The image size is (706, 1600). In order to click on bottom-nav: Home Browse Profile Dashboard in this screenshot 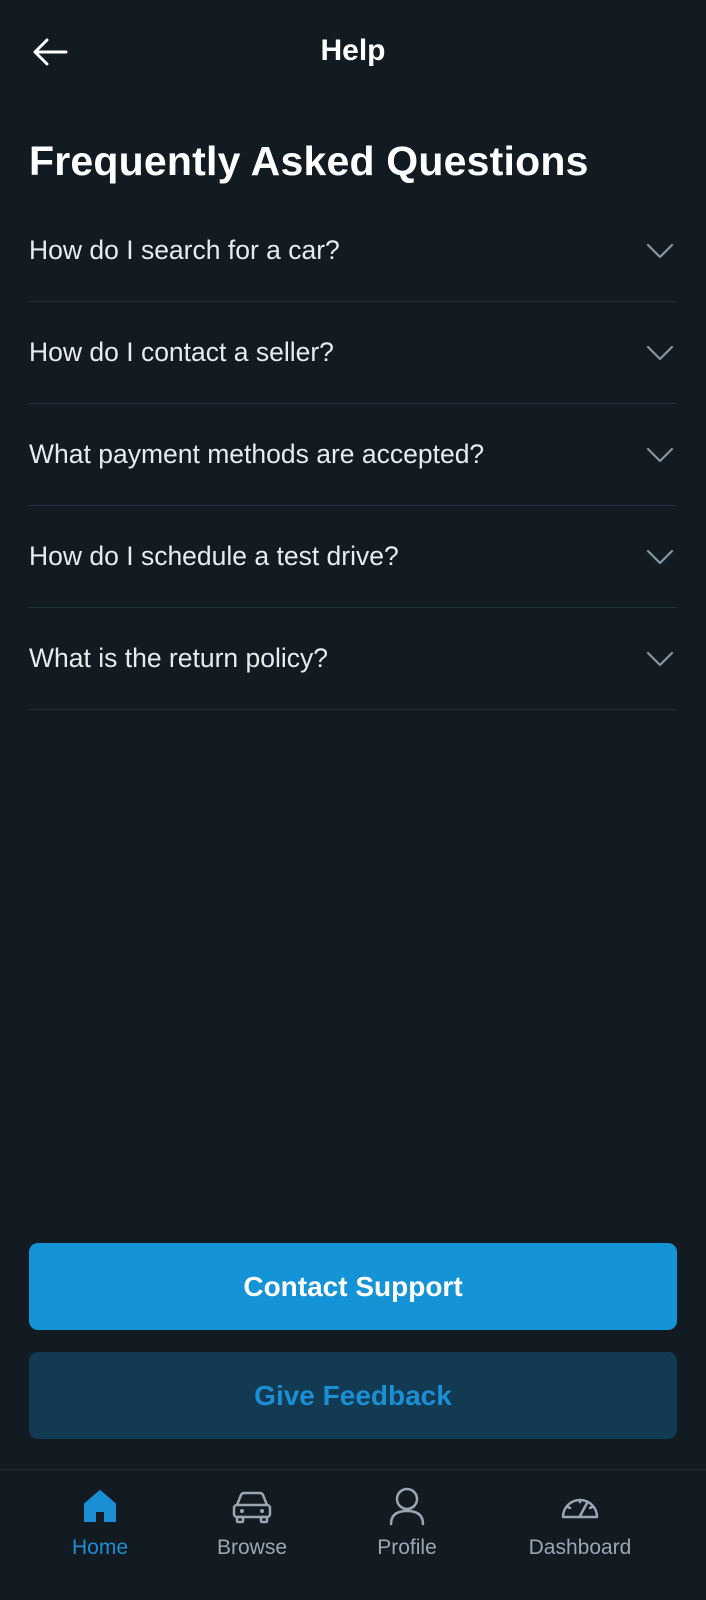, I will do `click(353, 1534)`.